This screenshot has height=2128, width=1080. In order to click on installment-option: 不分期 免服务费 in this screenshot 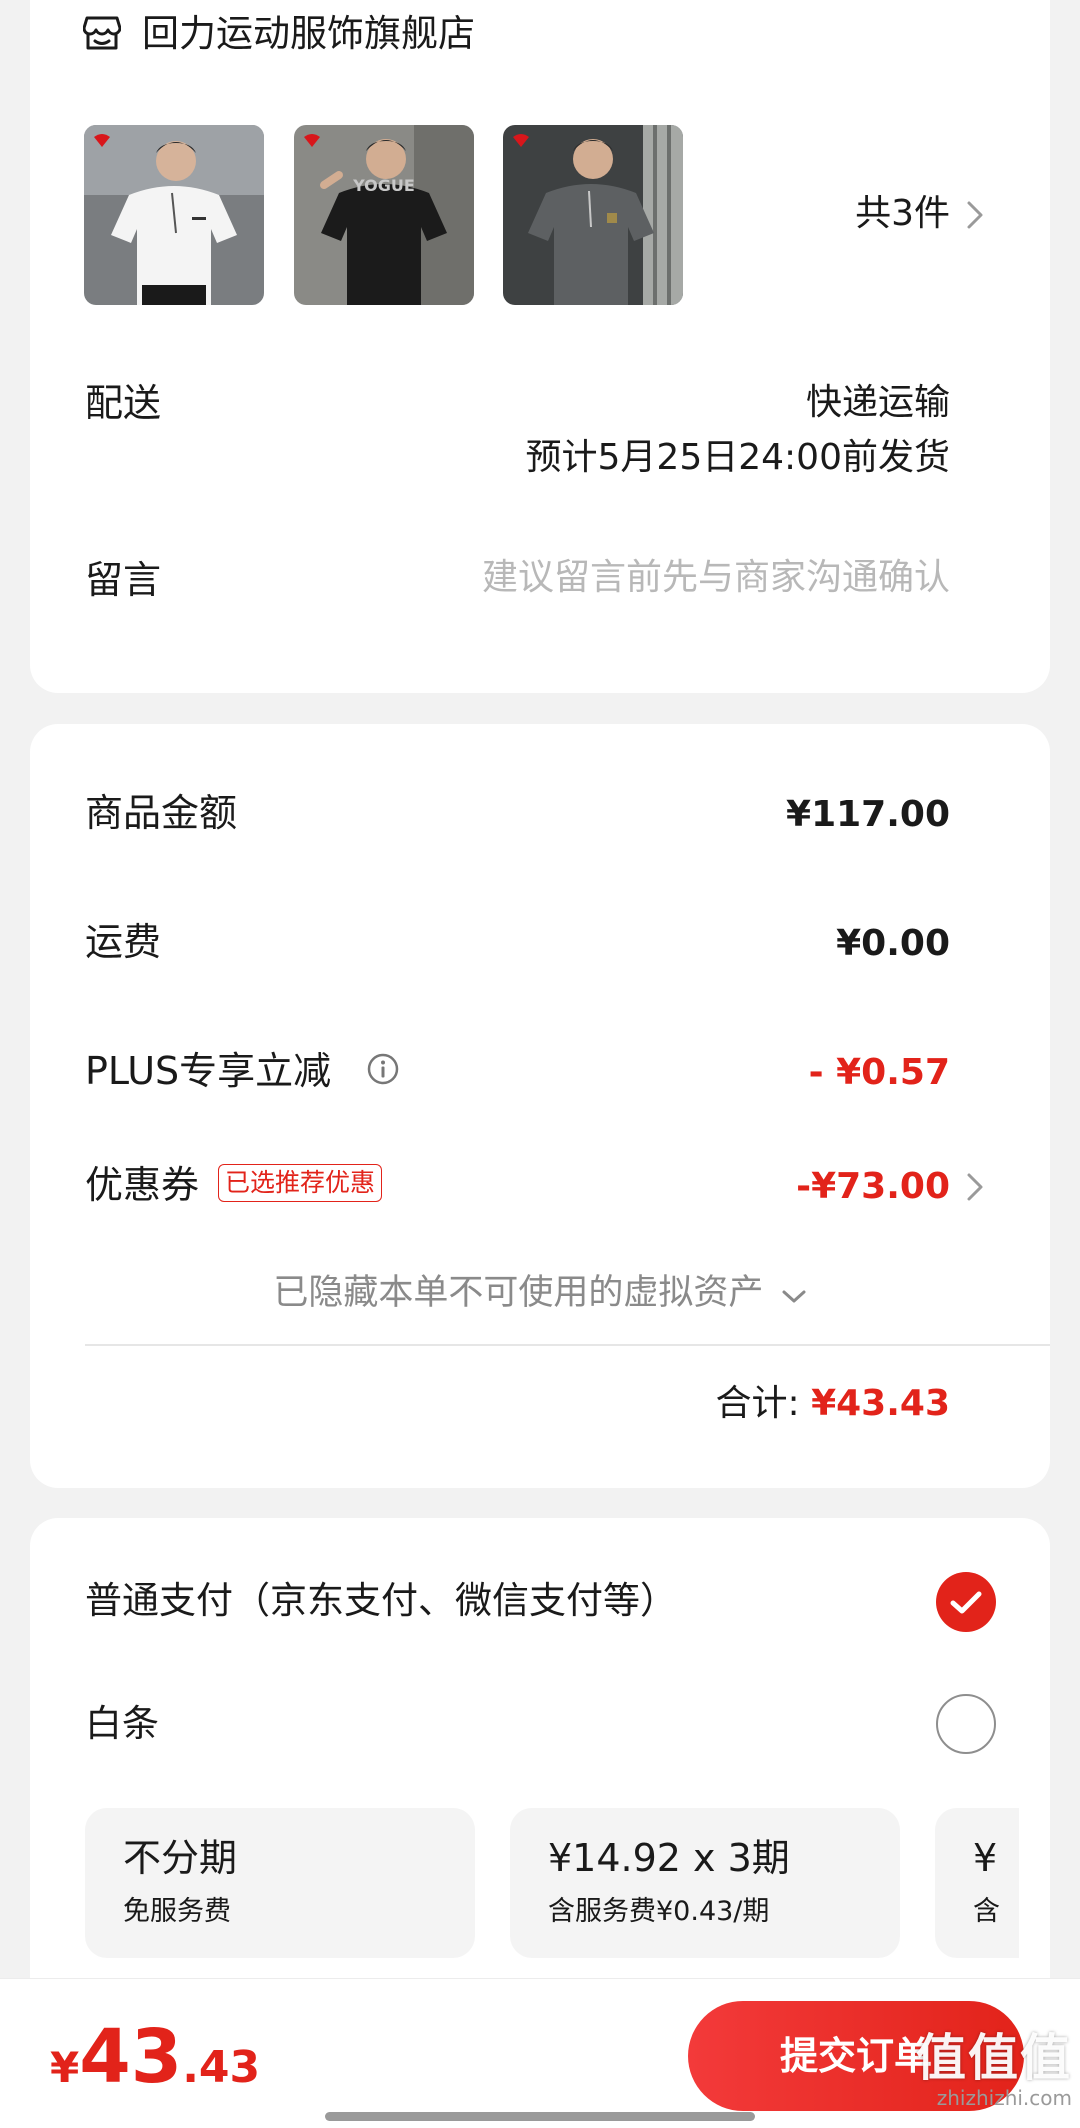, I will do `click(280, 1883)`.